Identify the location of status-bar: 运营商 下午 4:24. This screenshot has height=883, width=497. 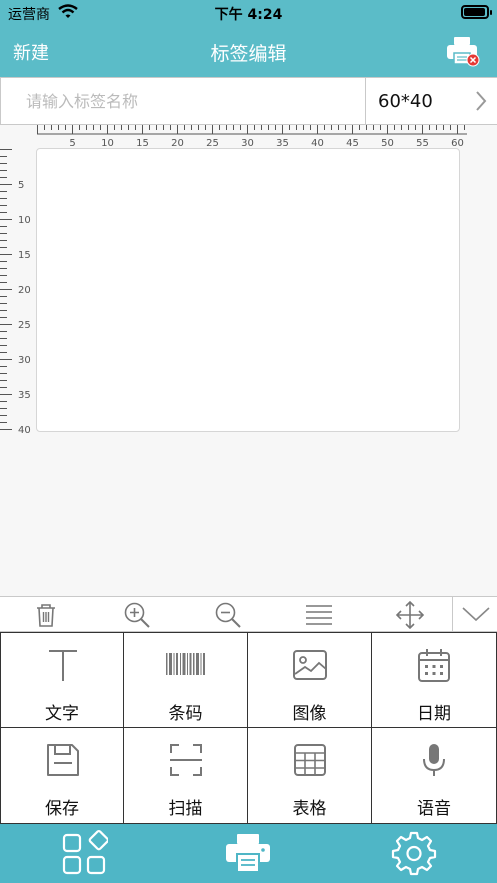
(248, 13).